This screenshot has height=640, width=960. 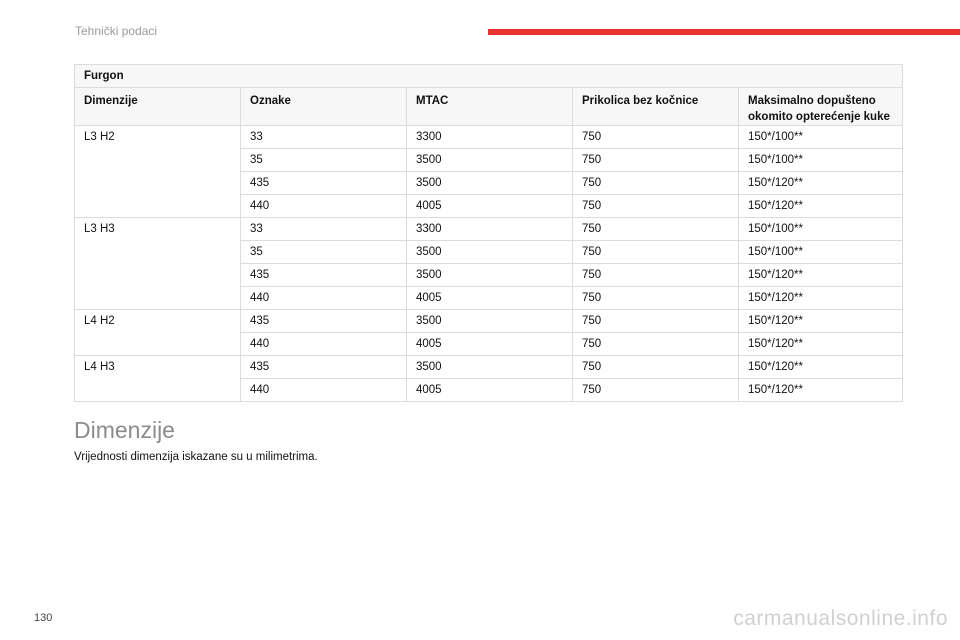 I want to click on column-header: Oznake, so click(x=323, y=106).